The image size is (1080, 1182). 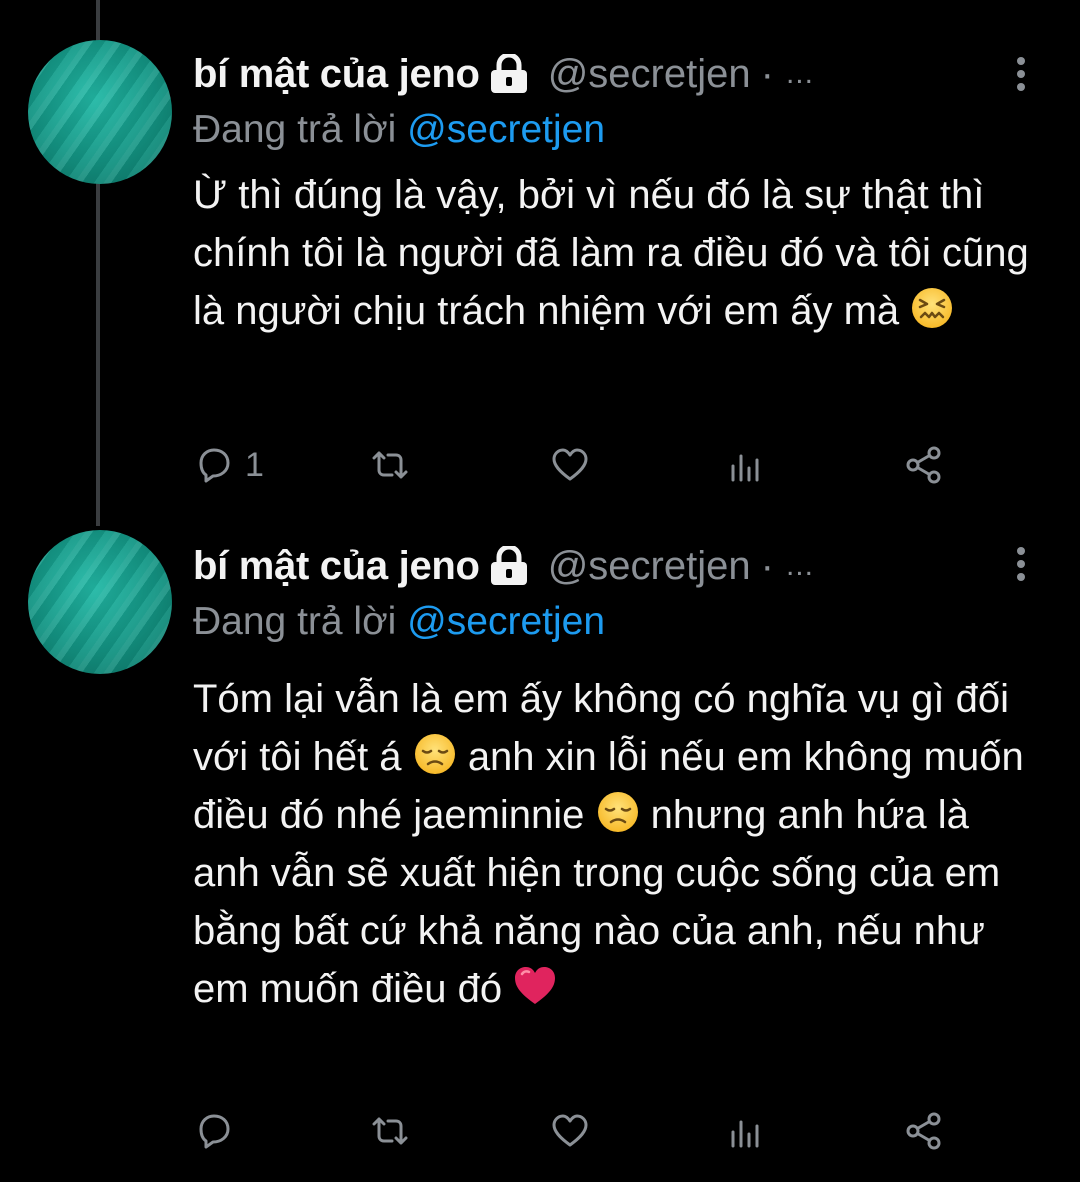 I want to click on red-heart-emoji, so click(x=535, y=985).